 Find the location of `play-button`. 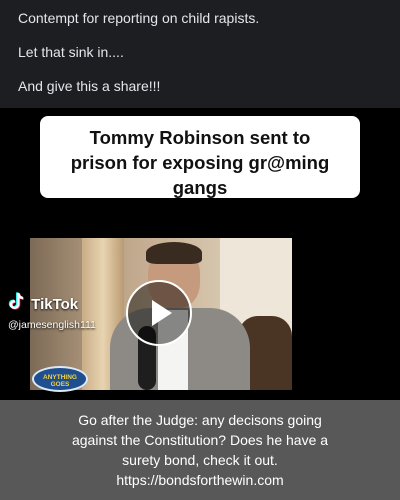

play-button is located at coordinates (159, 313).